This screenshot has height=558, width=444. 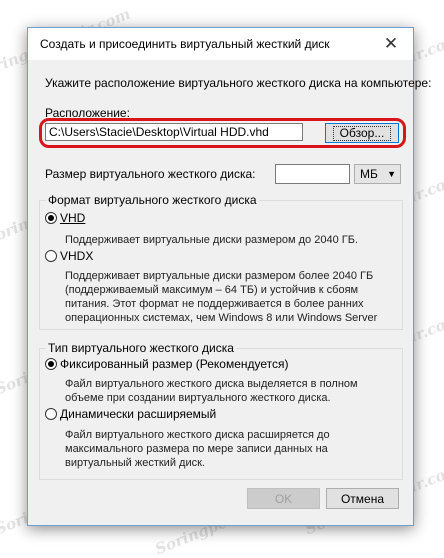 What do you see at coordinates (51, 414) in the screenshot?
I see `dynamic-radio` at bounding box center [51, 414].